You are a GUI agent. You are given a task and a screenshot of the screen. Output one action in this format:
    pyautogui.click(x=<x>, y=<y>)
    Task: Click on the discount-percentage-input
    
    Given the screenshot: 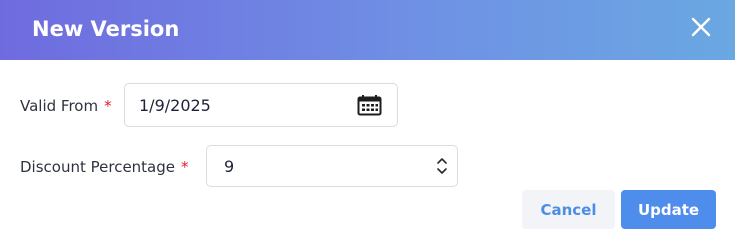 What is the action you would take?
    pyautogui.click(x=324, y=166)
    